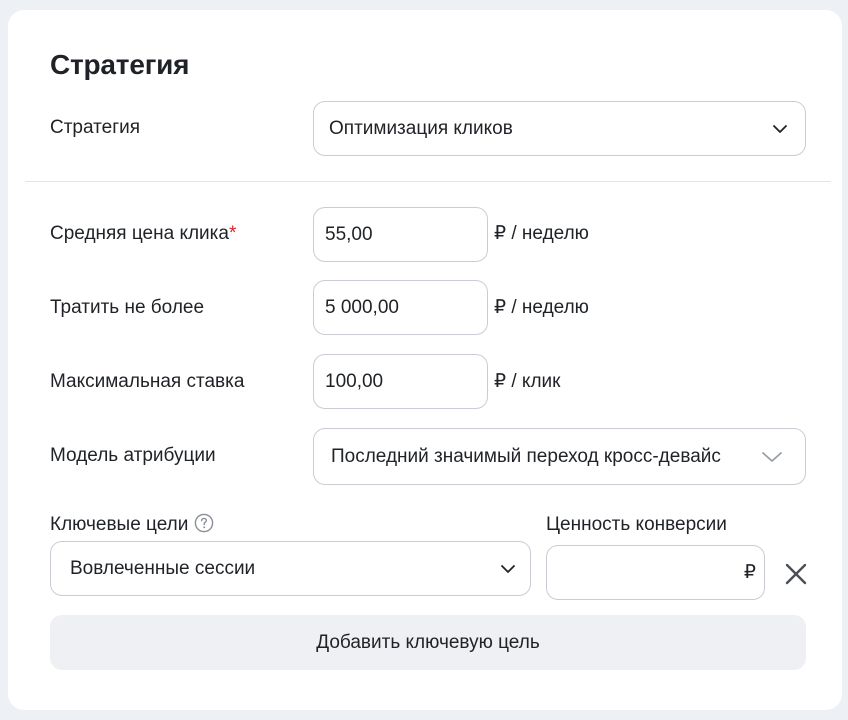 The image size is (848, 720). Describe the element at coordinates (527, 381) in the screenshot. I see `max-bid-unit: ₽ / клик` at that location.